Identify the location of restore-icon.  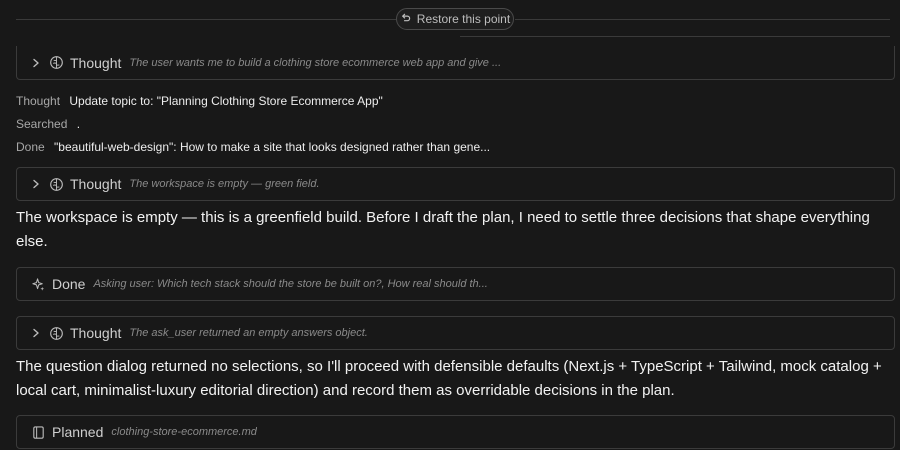
(405, 19).